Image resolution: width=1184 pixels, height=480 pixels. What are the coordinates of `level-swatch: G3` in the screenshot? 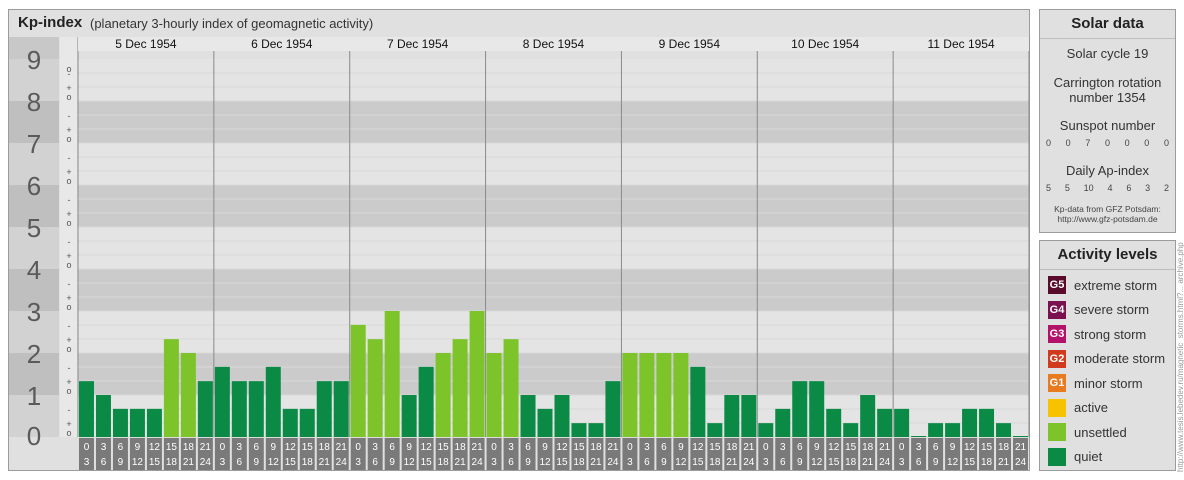 It's located at (1057, 334).